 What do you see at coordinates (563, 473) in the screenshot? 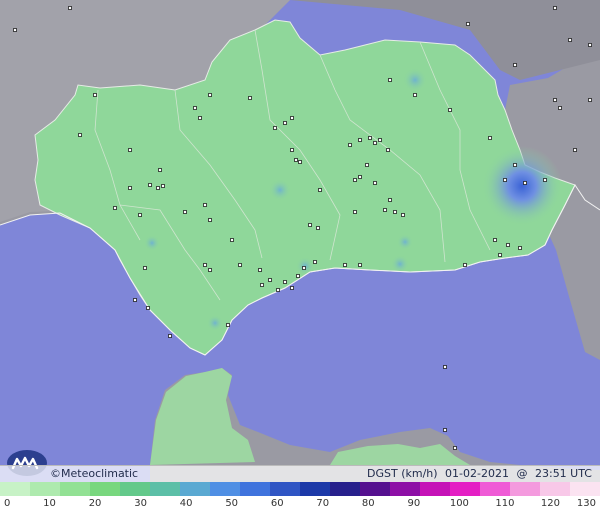
I see `time-label: 23:51 UTC` at bounding box center [563, 473].